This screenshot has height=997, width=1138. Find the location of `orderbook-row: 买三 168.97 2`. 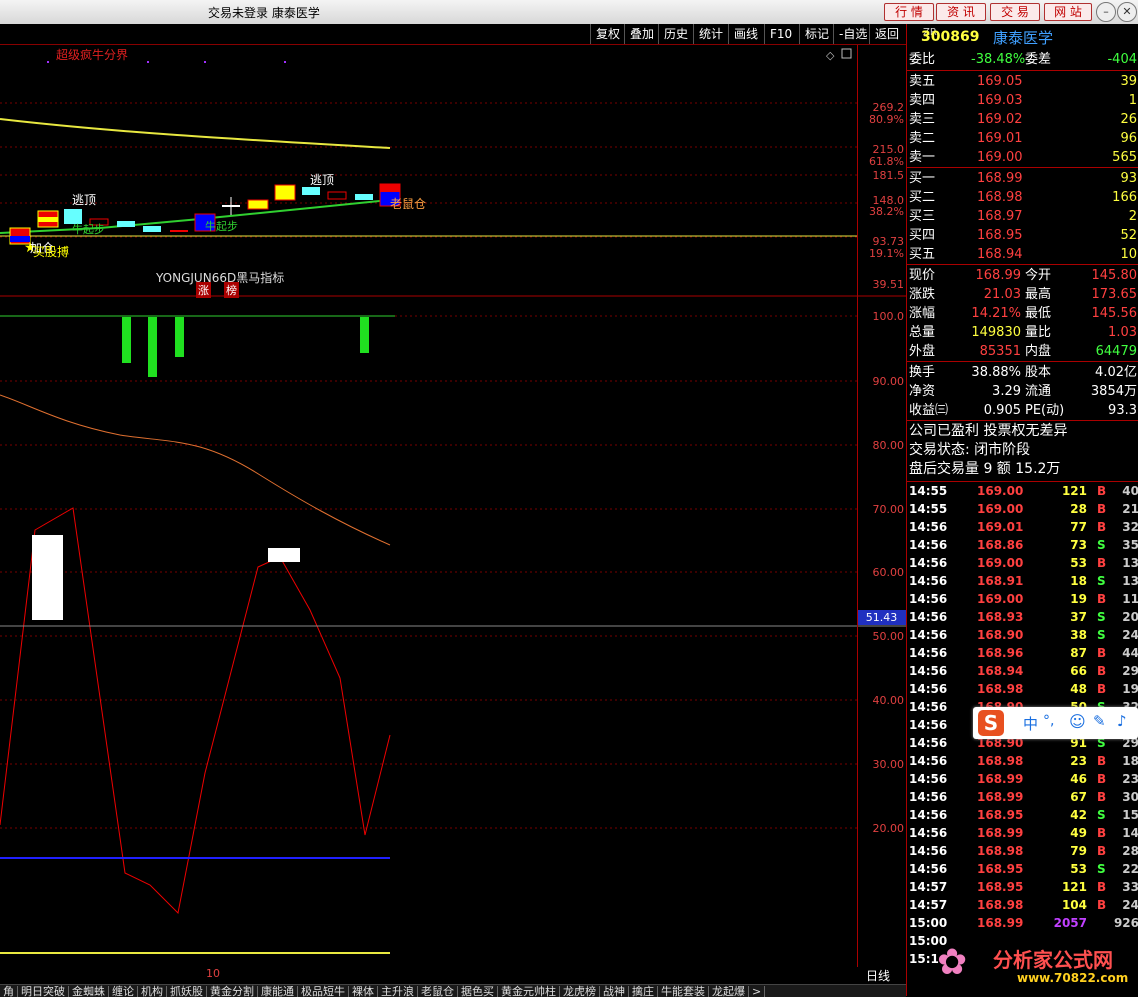

orderbook-row: 买三 168.97 2 is located at coordinates (1022, 216).